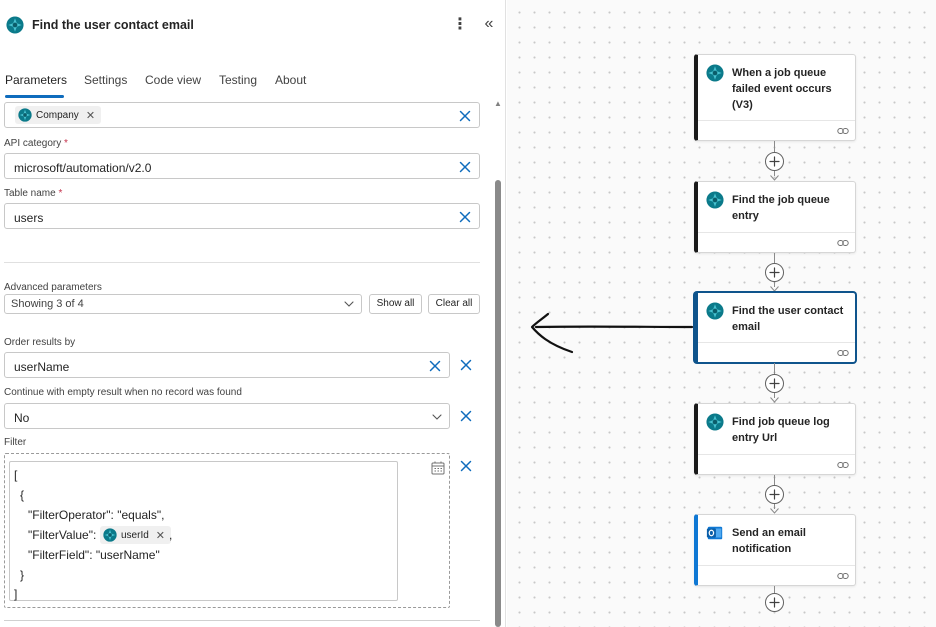  I want to click on flow-step-card-selected: Find the user contact email, so click(775, 327).